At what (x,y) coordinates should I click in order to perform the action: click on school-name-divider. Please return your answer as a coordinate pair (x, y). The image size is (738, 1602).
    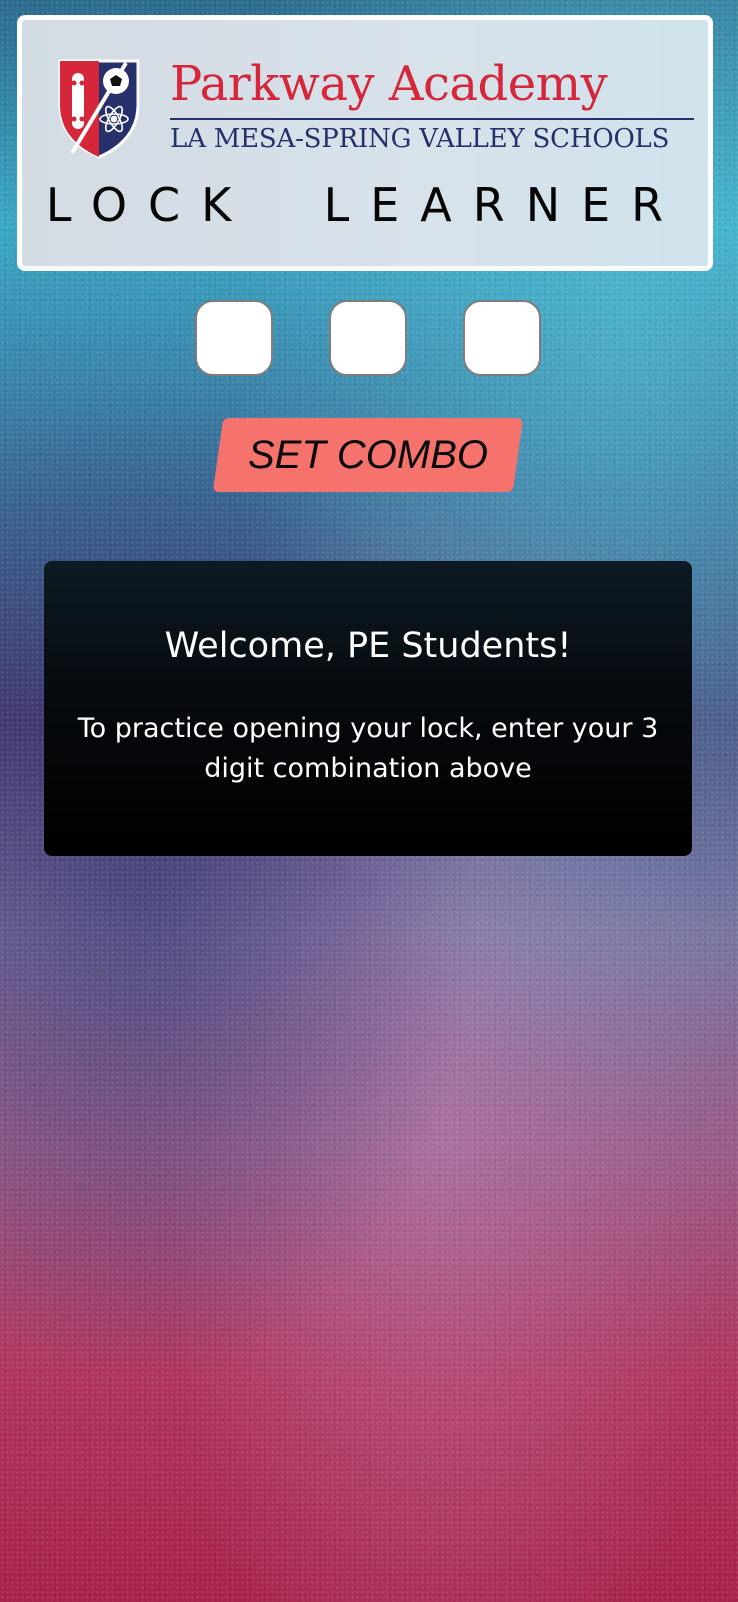
    Looking at the image, I should click on (432, 119).